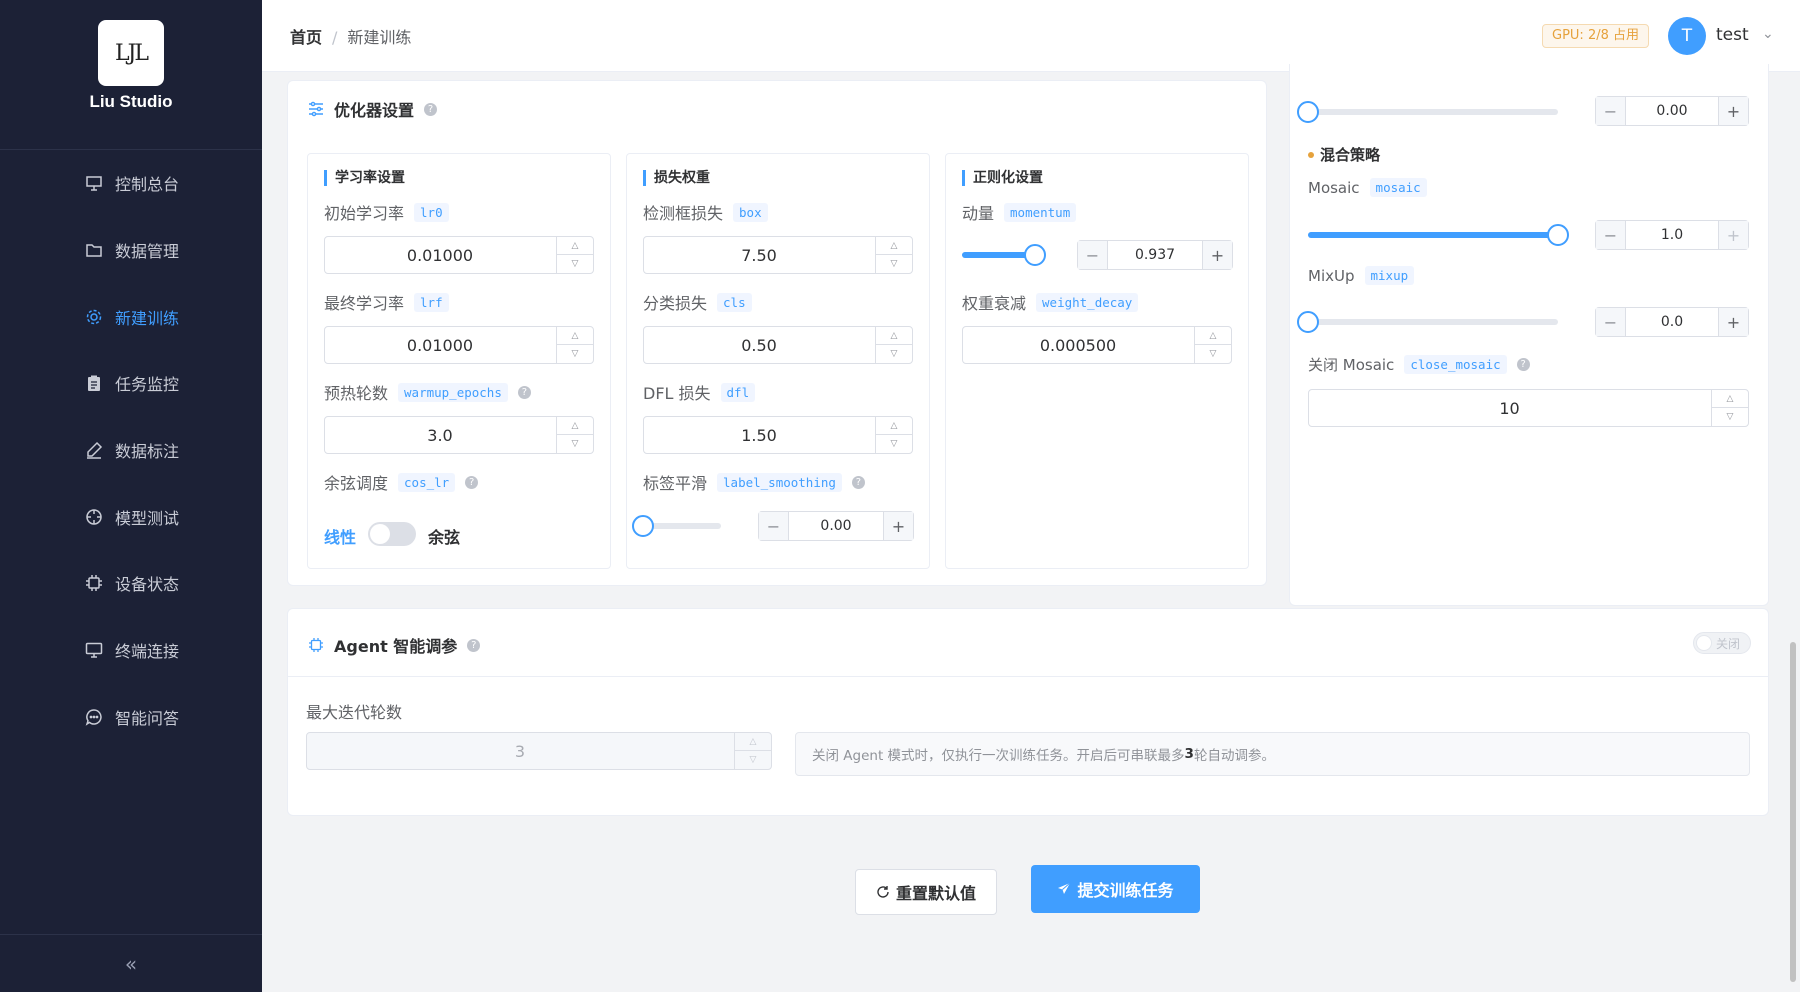 This screenshot has width=1800, height=992. I want to click on dfl-input: 1.50 △ ▽, so click(778, 435).